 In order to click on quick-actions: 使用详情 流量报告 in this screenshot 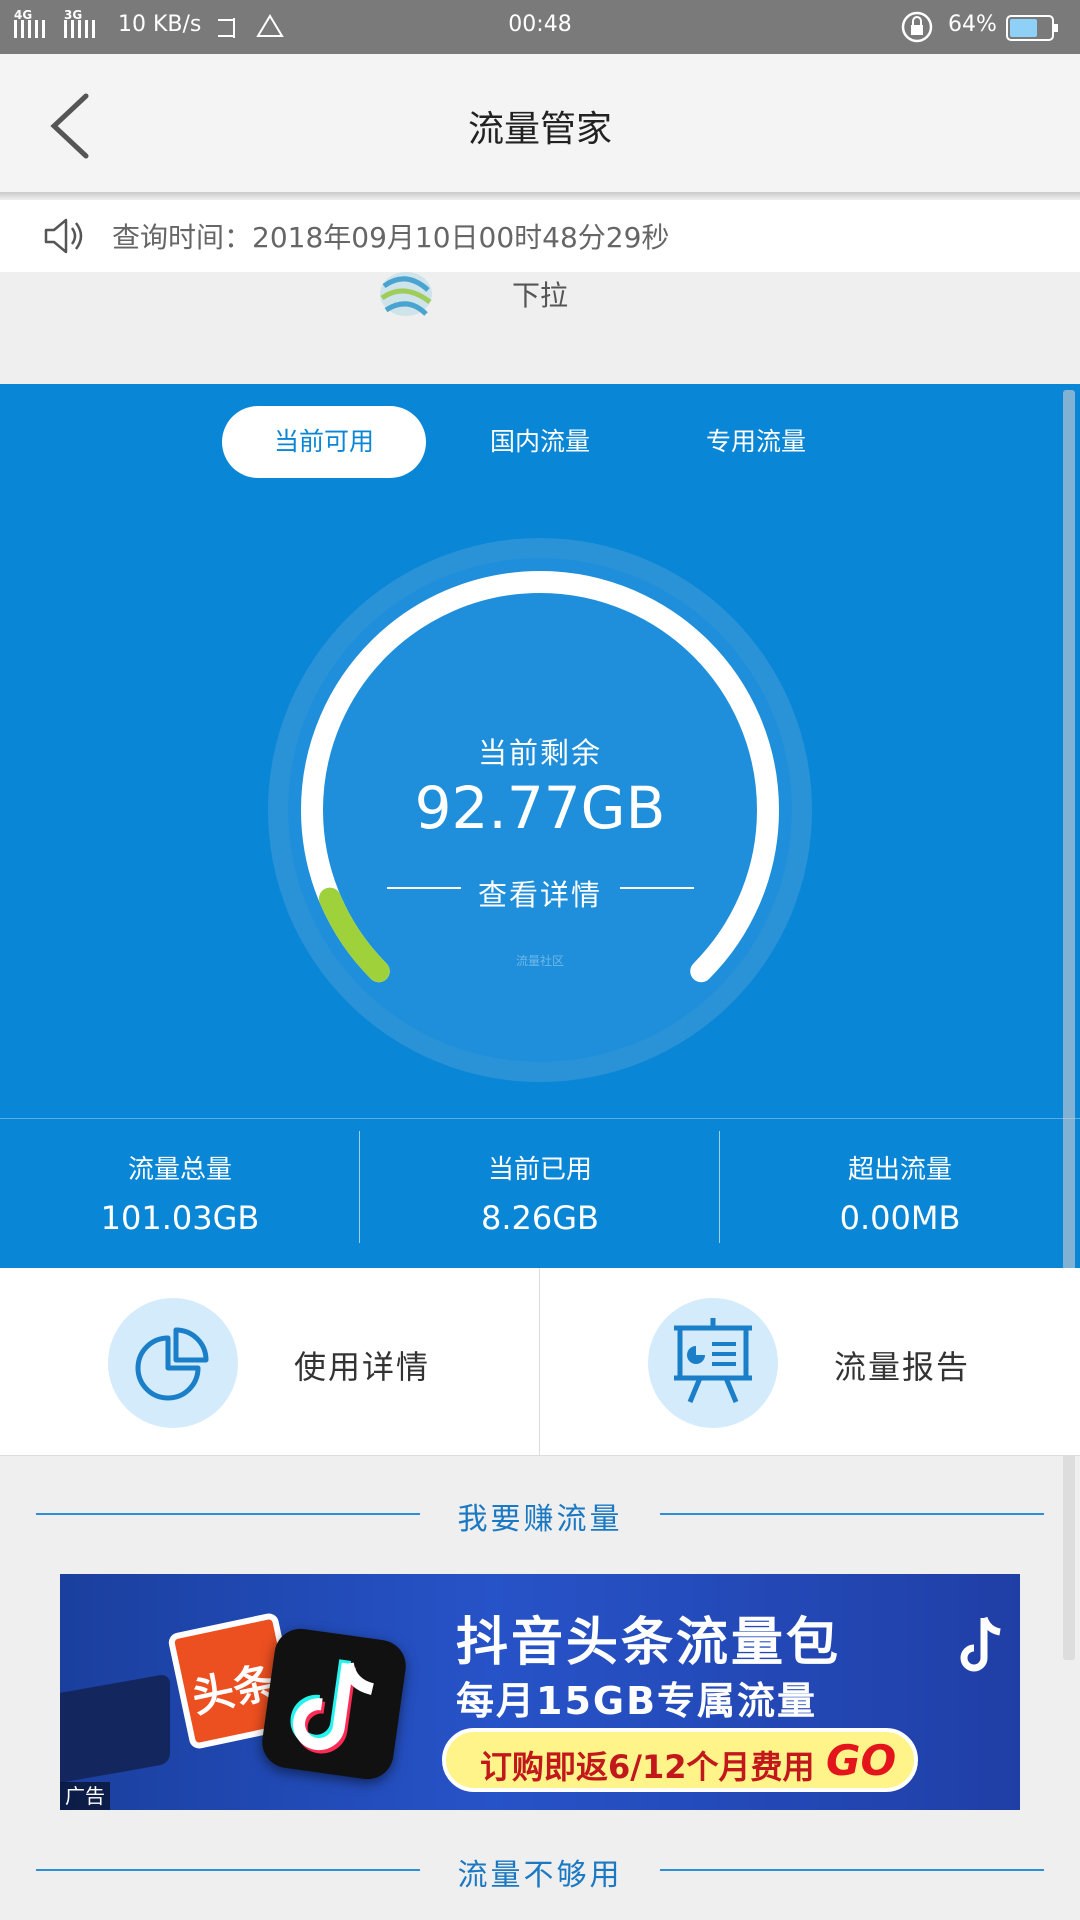, I will do `click(540, 1362)`.